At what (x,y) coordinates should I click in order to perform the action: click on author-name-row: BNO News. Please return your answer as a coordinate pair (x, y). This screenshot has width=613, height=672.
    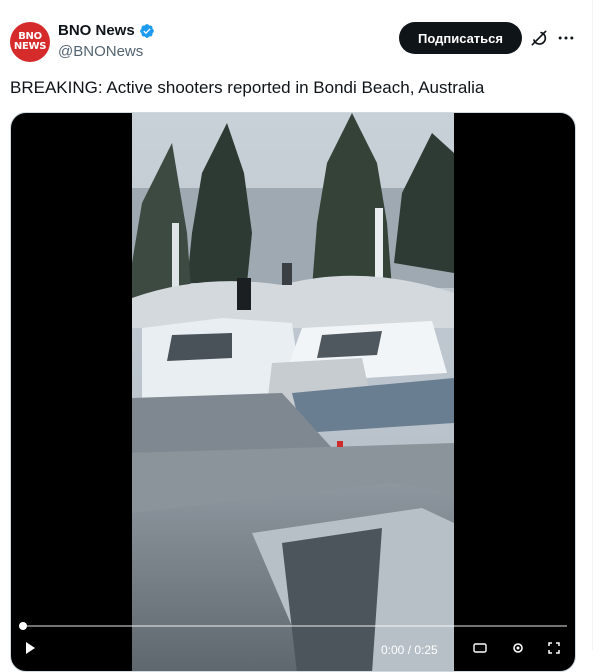
    Looking at the image, I should click on (106, 30).